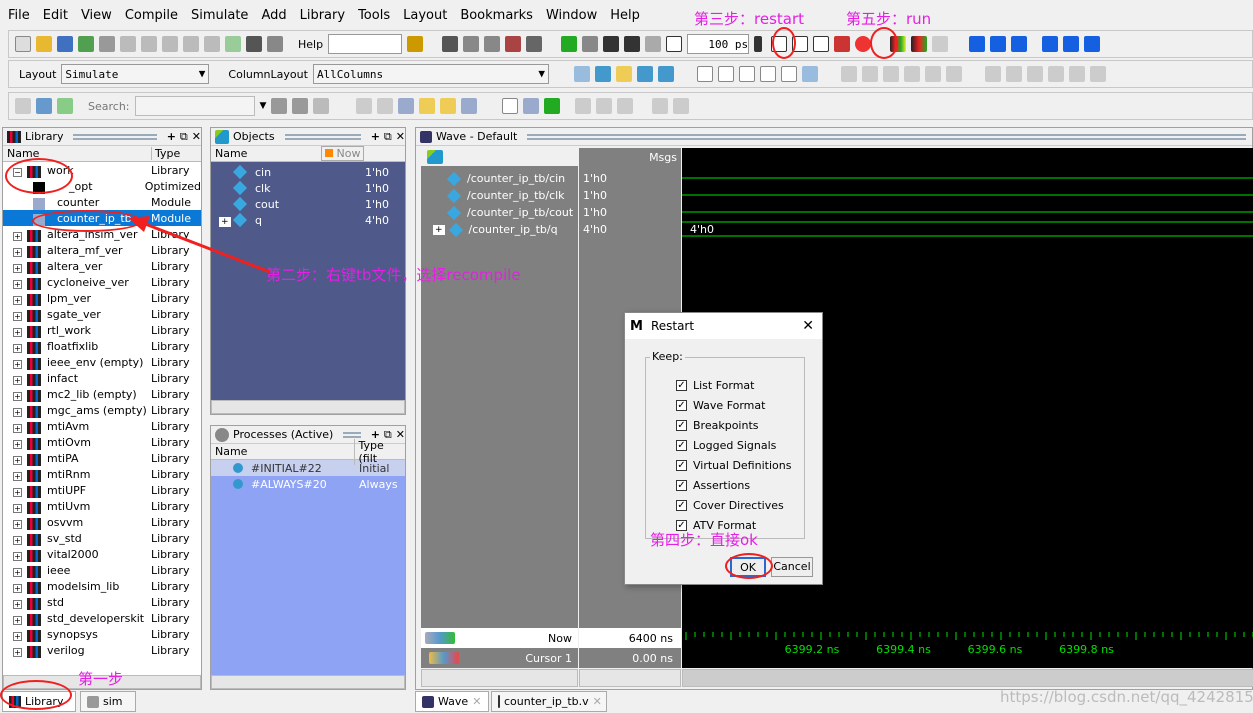 This screenshot has height=713, width=1253. Describe the element at coordinates (1050, 44) in the screenshot. I see `step-into-all-icon` at that location.